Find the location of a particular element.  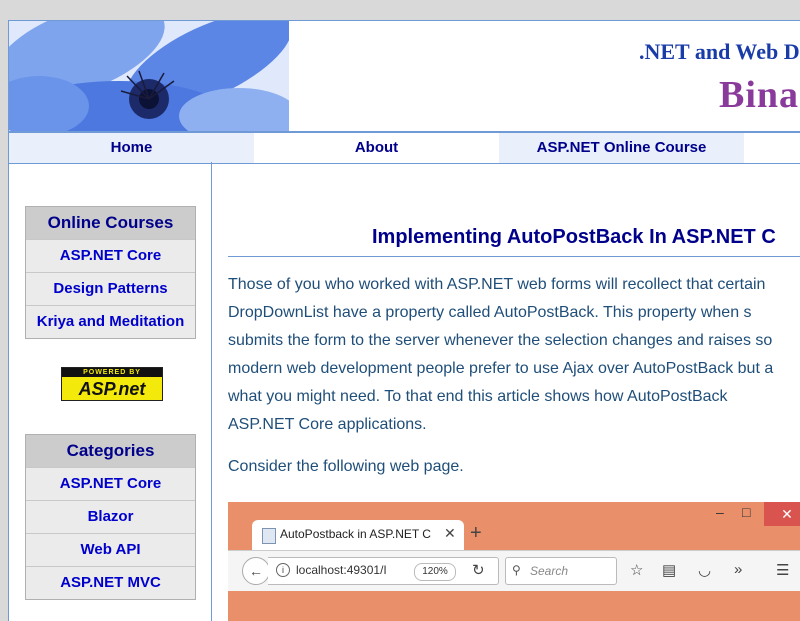

course-link-design-patterns: Design Patterns is located at coordinates (110, 288).